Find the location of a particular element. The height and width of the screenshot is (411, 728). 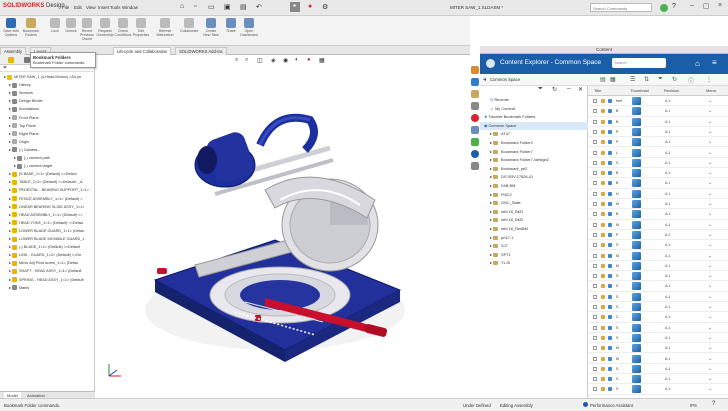

rebuild-icon: ● is located at coordinates (310, 6).